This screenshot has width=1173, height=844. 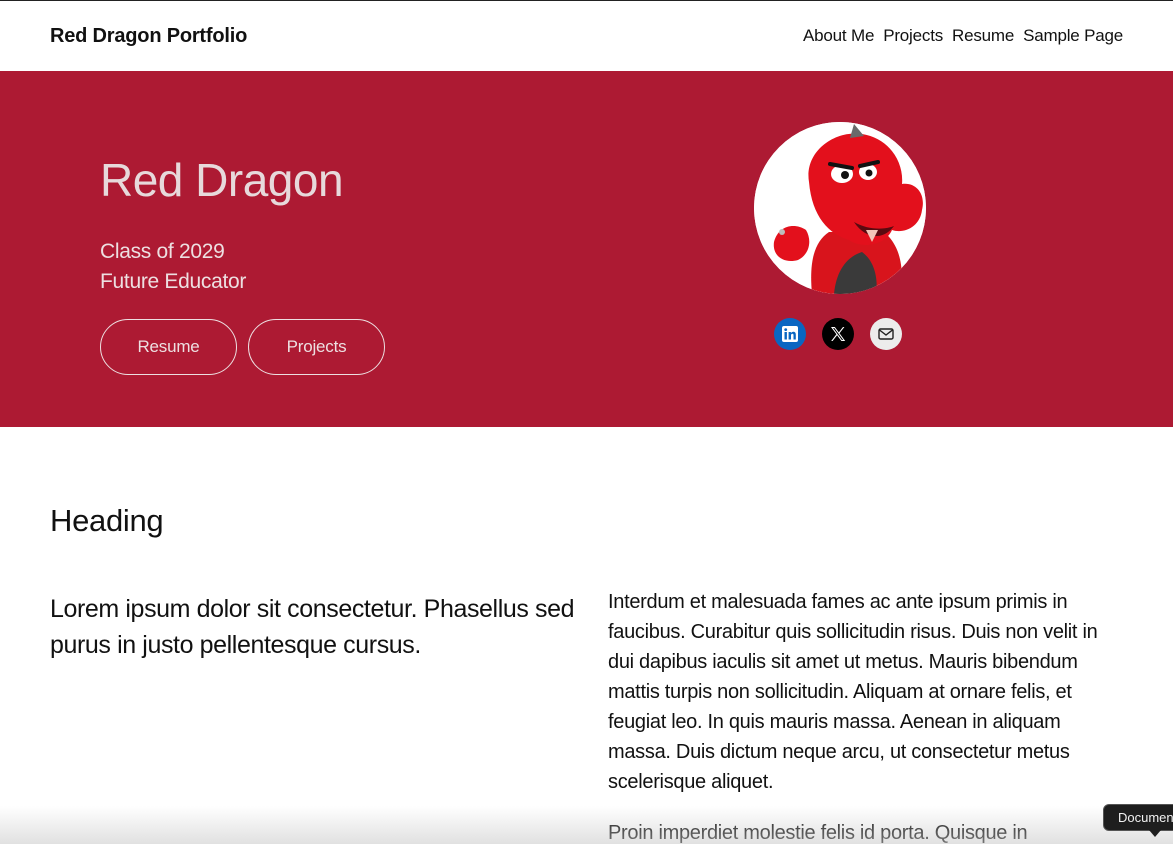 I want to click on nav-item-resume: Resume, so click(x=983, y=36).